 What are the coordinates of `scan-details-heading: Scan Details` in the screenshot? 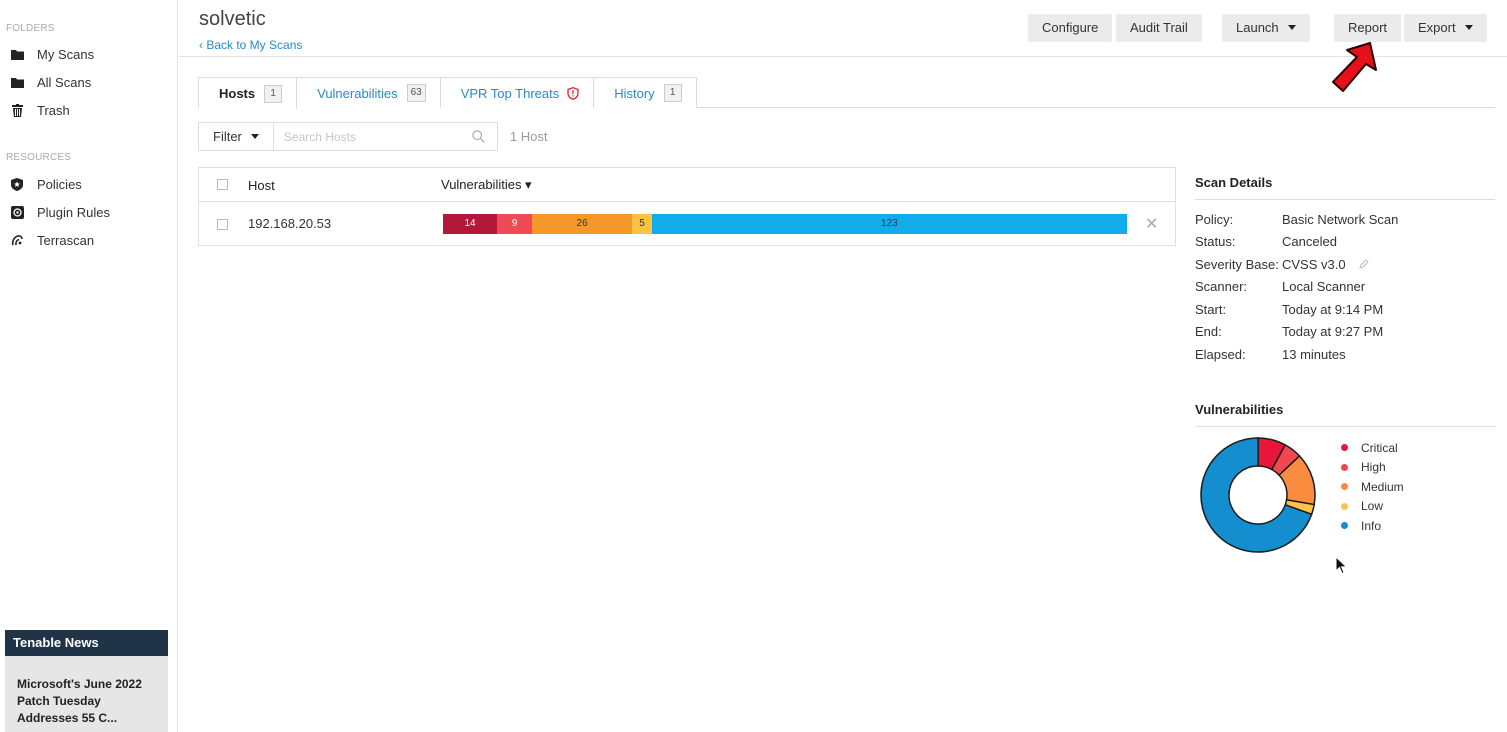 It's located at (1345, 187).